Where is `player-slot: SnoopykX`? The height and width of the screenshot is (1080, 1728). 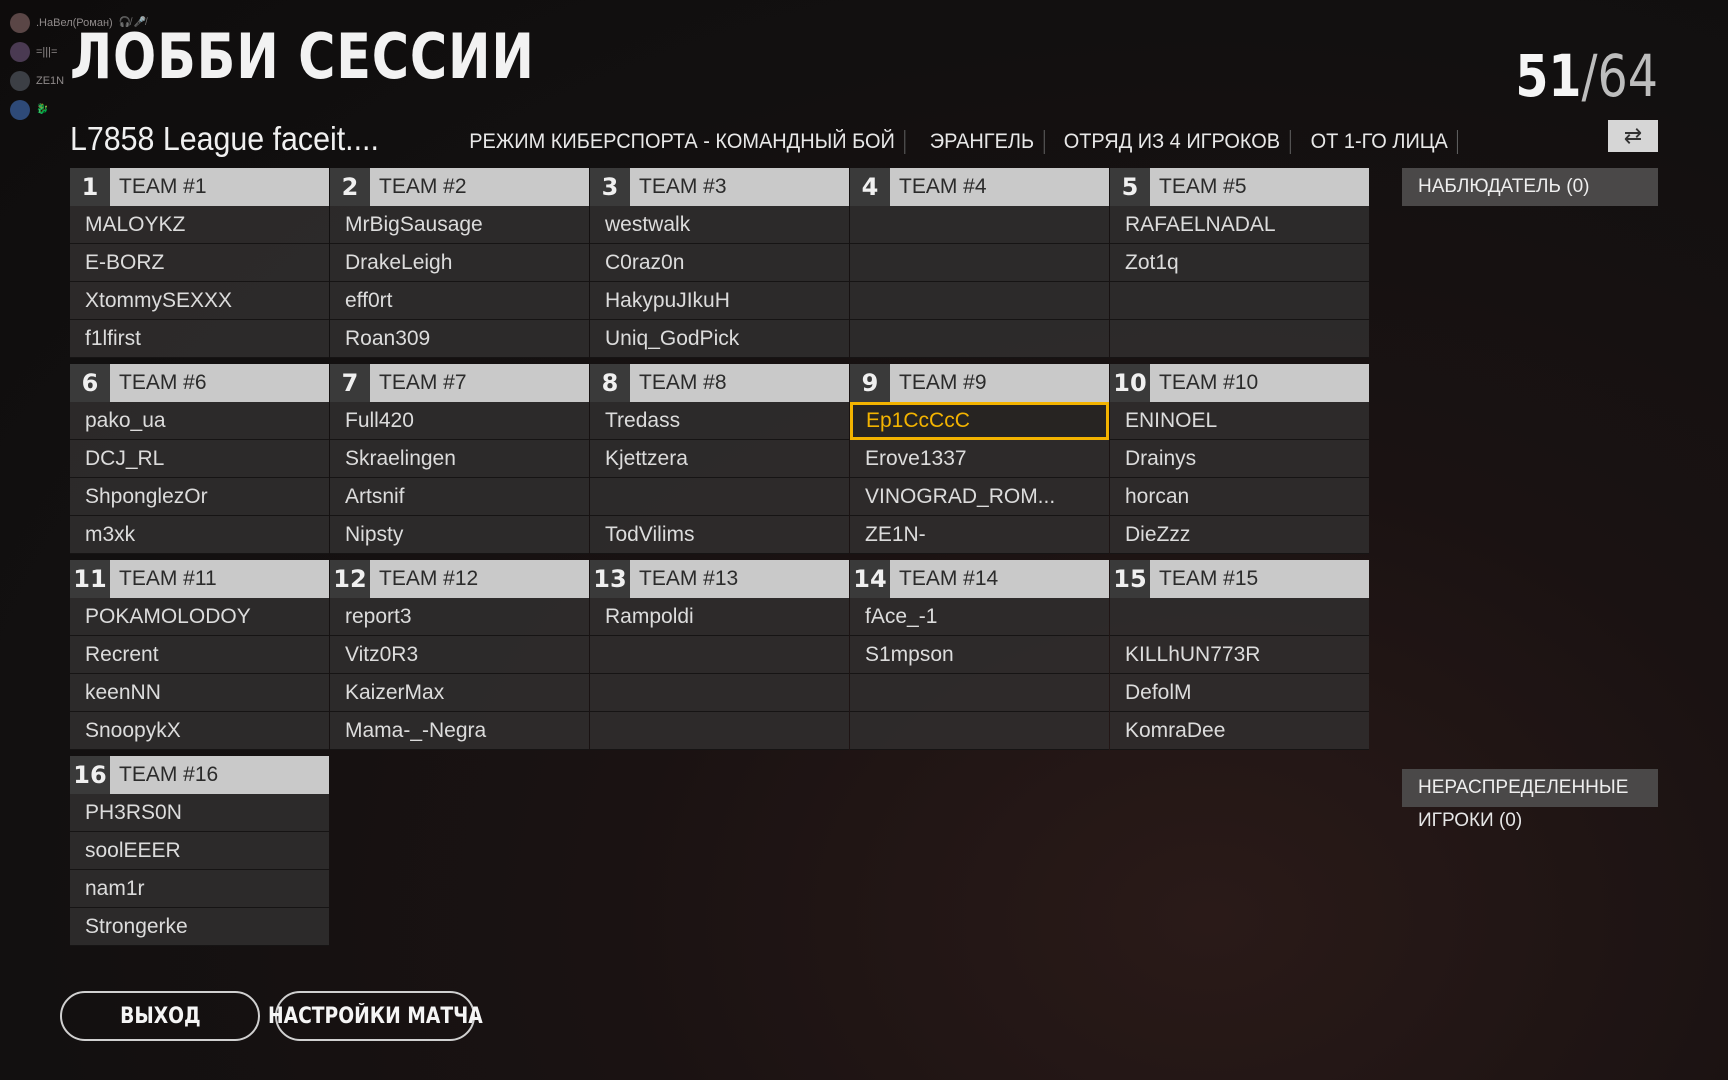
player-slot: SnoopykX is located at coordinates (199, 731).